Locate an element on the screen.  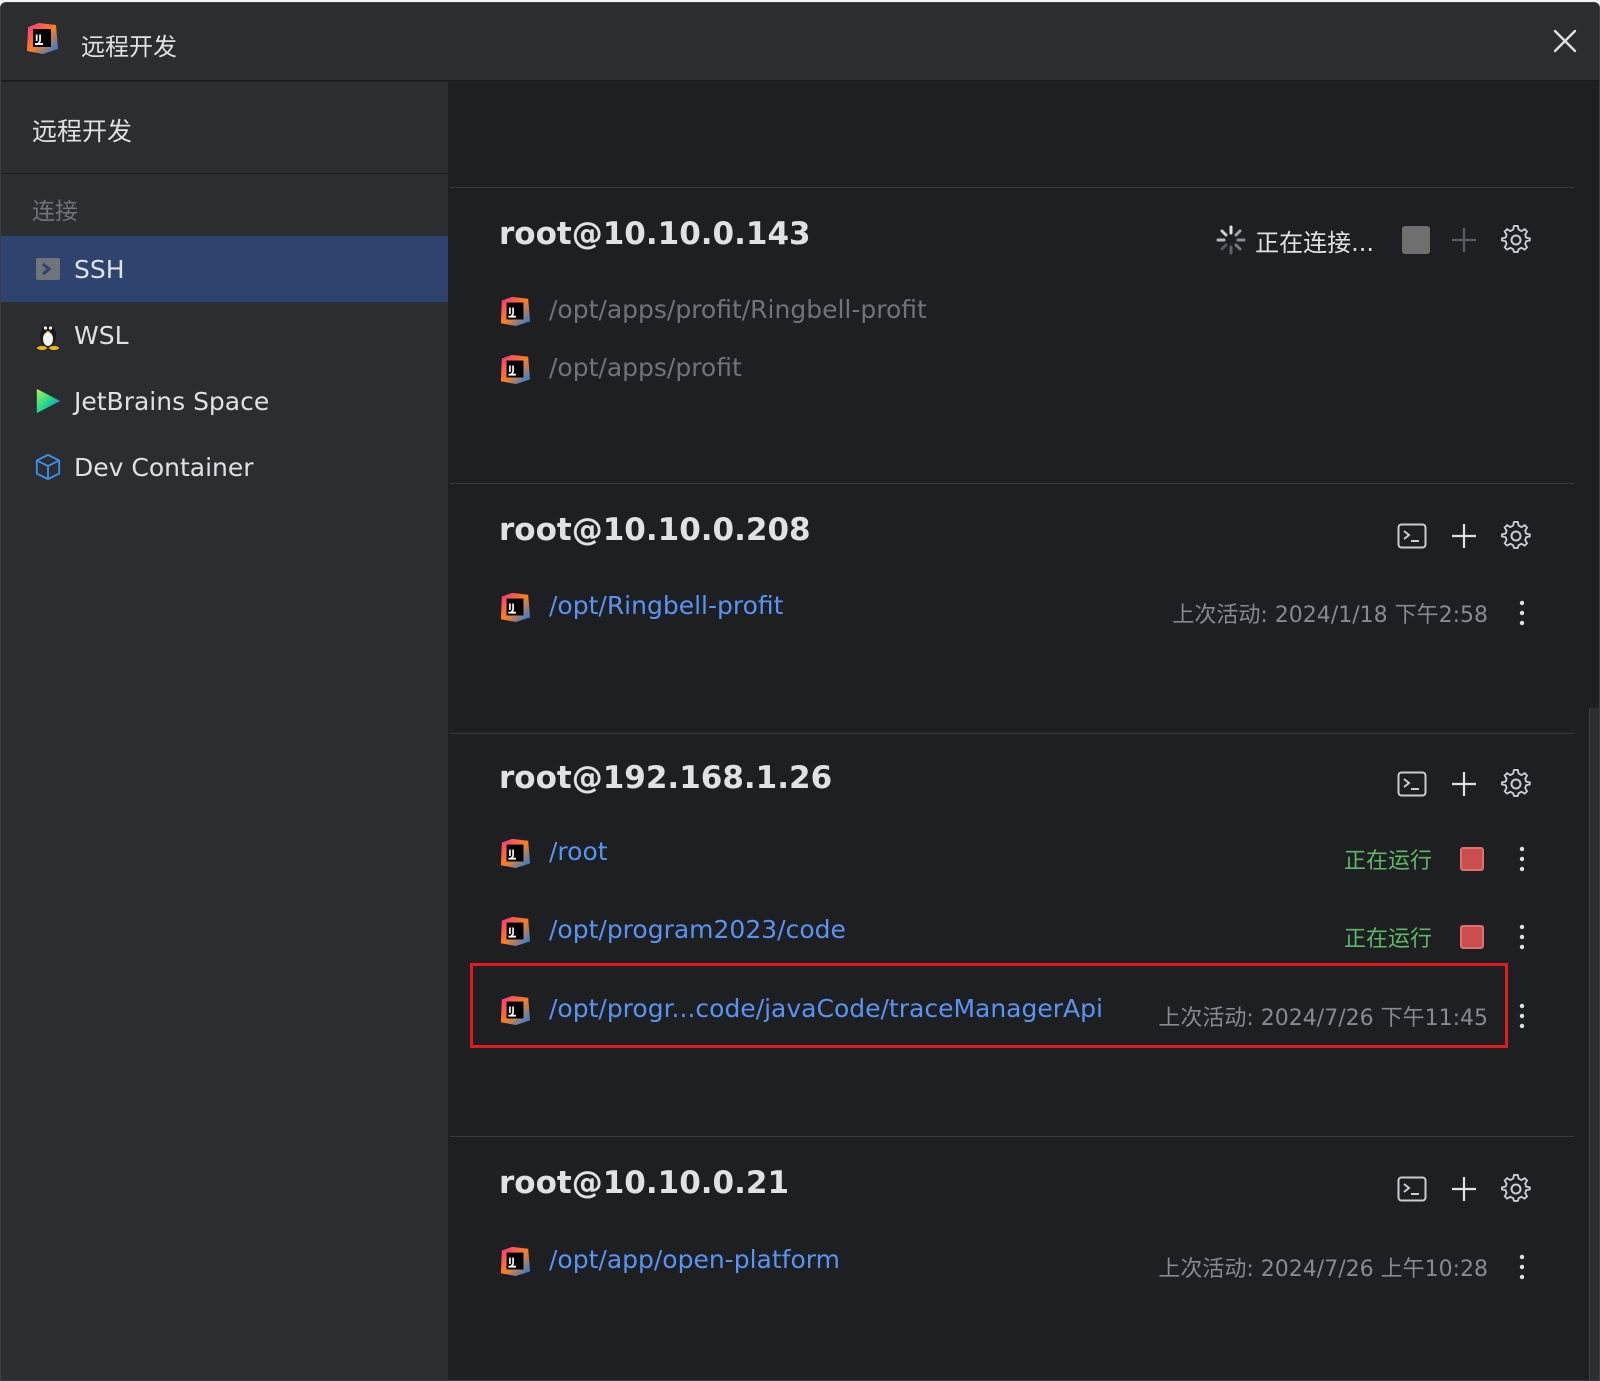
host-name: root@10.10.0.21 is located at coordinates (644, 1183).